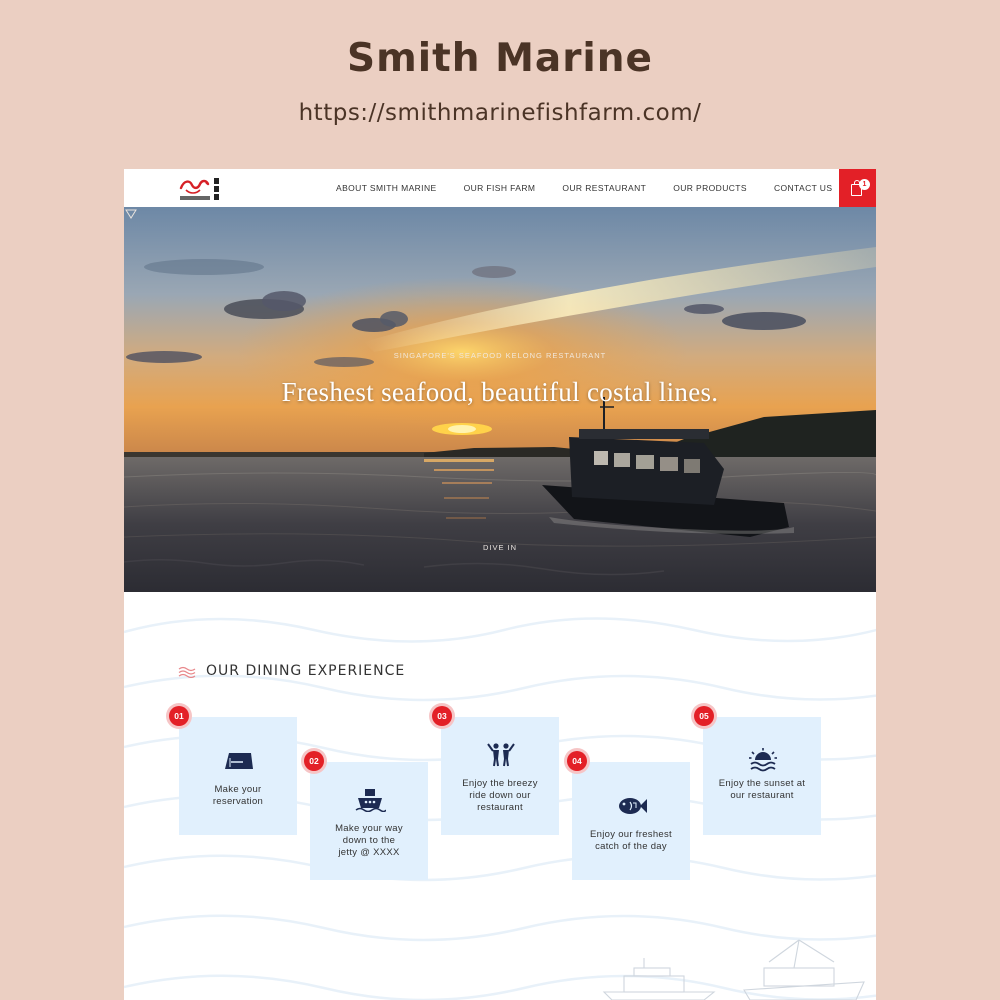 This screenshot has height=1000, width=1000. I want to click on ticket-icon, so click(239, 761).